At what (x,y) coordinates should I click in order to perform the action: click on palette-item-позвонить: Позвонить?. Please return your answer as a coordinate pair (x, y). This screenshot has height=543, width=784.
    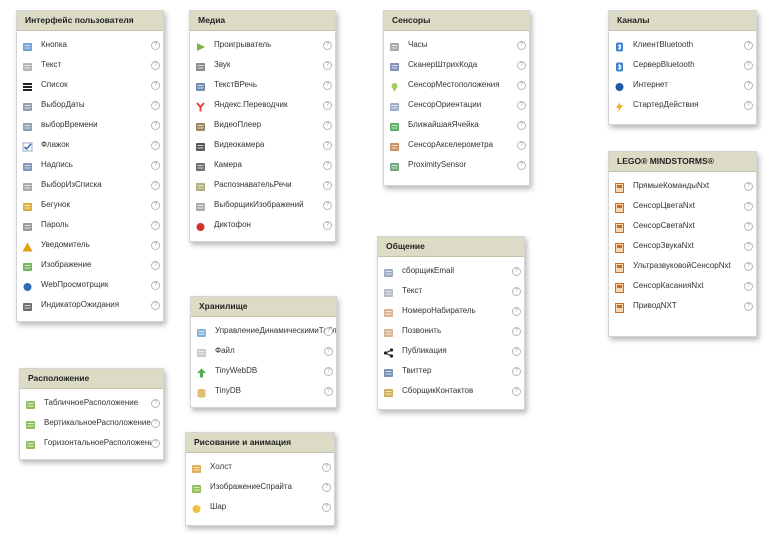
    Looking at the image, I should click on (451, 331).